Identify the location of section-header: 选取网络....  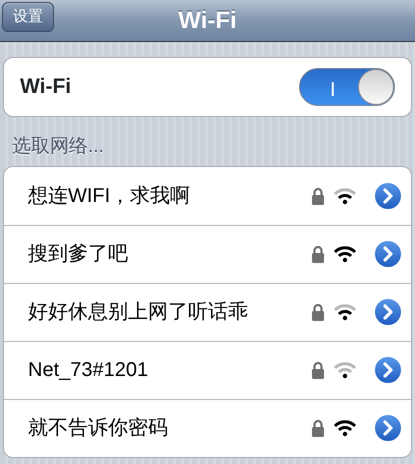
(58, 146).